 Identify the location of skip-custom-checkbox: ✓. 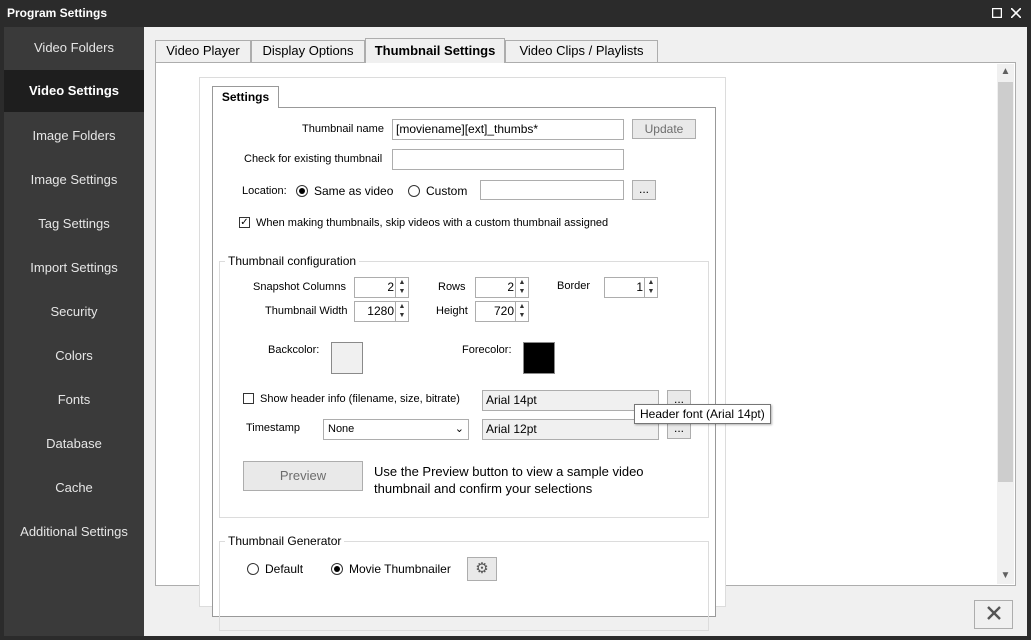
(244, 222).